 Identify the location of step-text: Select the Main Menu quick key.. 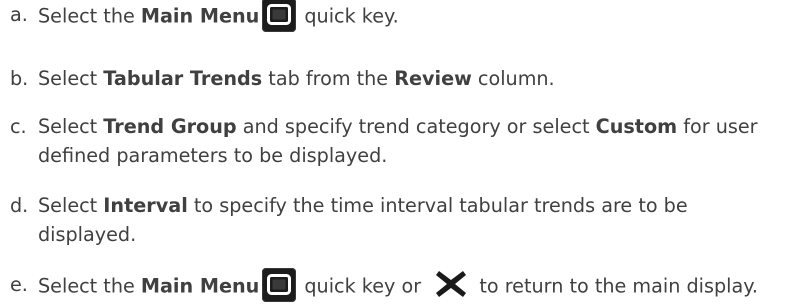
(218, 17).